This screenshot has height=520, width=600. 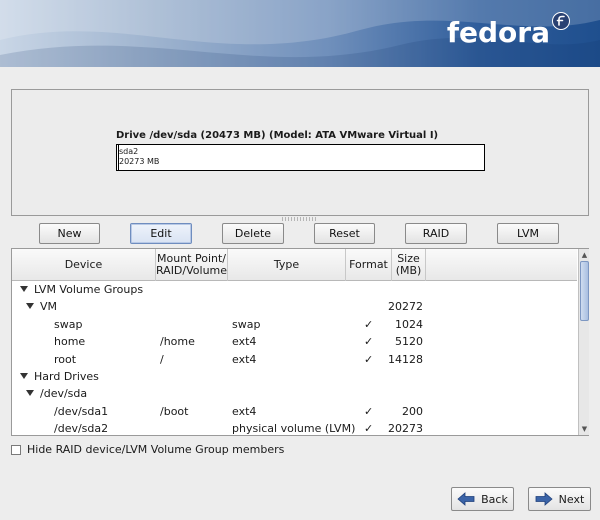 I want to click on table-row: root / ext4 ✓ 14128, so click(x=294, y=359).